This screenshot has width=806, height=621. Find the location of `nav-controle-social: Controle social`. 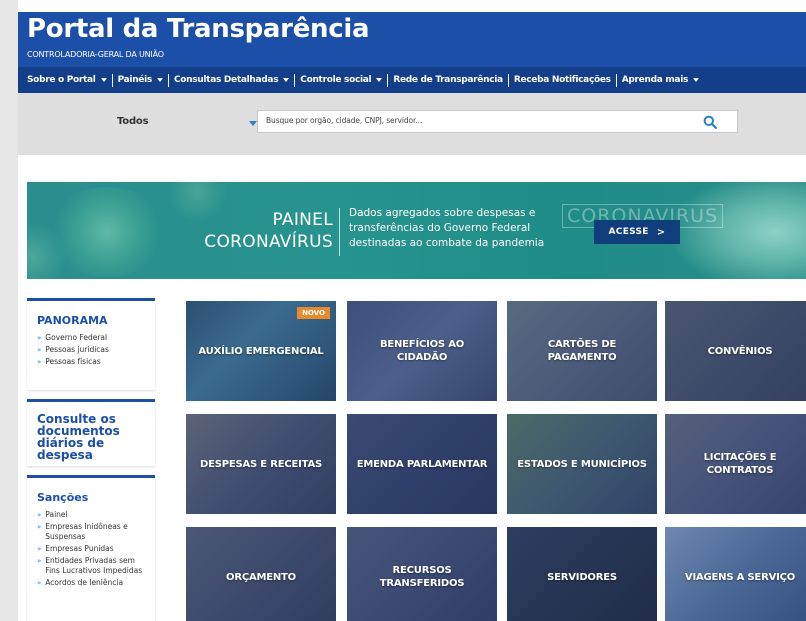

nav-controle-social: Controle social is located at coordinates (340, 80).